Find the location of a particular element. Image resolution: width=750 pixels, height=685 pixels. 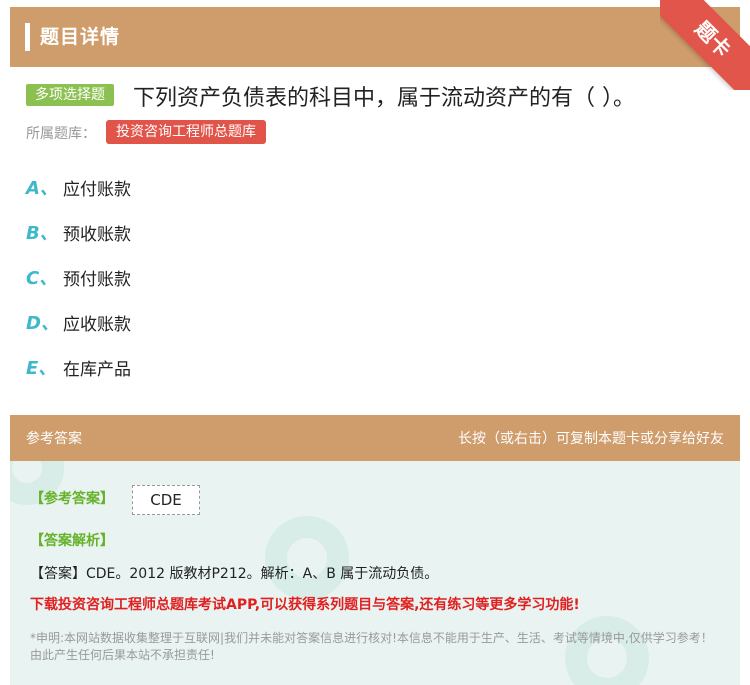

option-letter: B、 is located at coordinates (42, 233).